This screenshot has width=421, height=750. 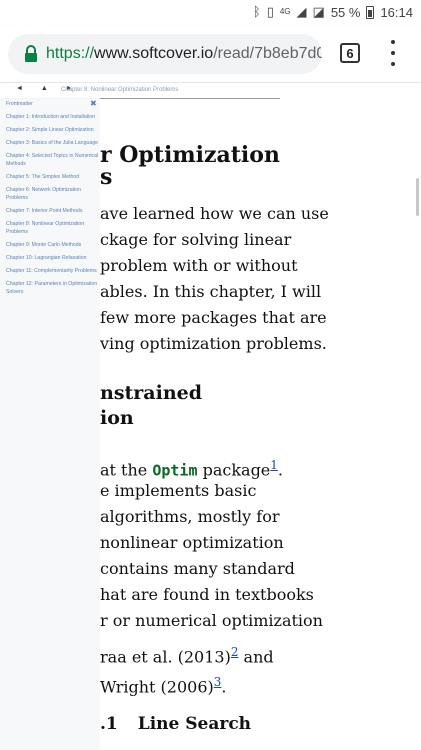 What do you see at coordinates (53, 271) in the screenshot?
I see `toc-item: Chapter 11: Complementarity Problems` at bounding box center [53, 271].